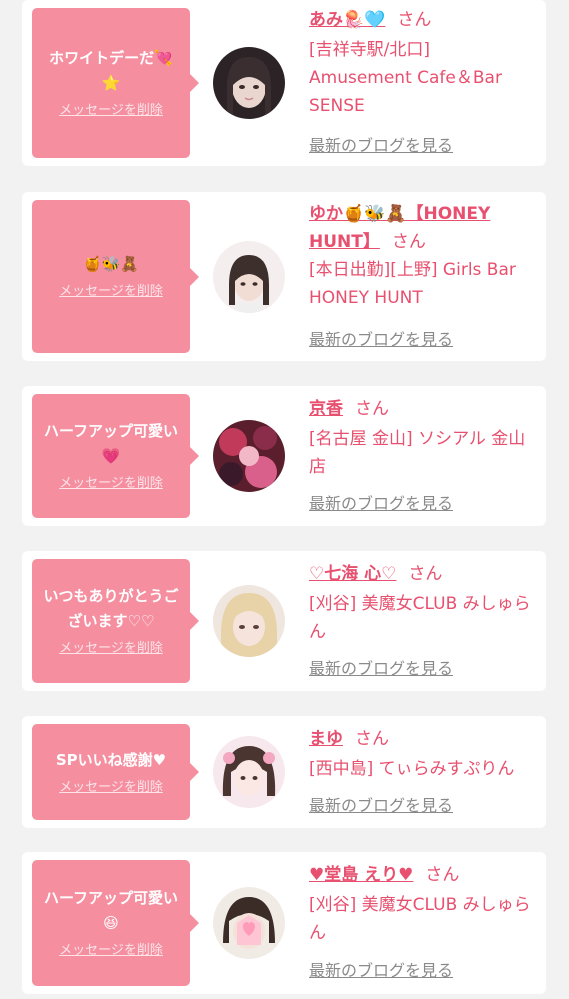 The width and height of the screenshot is (569, 999). What do you see at coordinates (111, 264) in the screenshot?
I see `message-text: 🍯🐝🧸` at bounding box center [111, 264].